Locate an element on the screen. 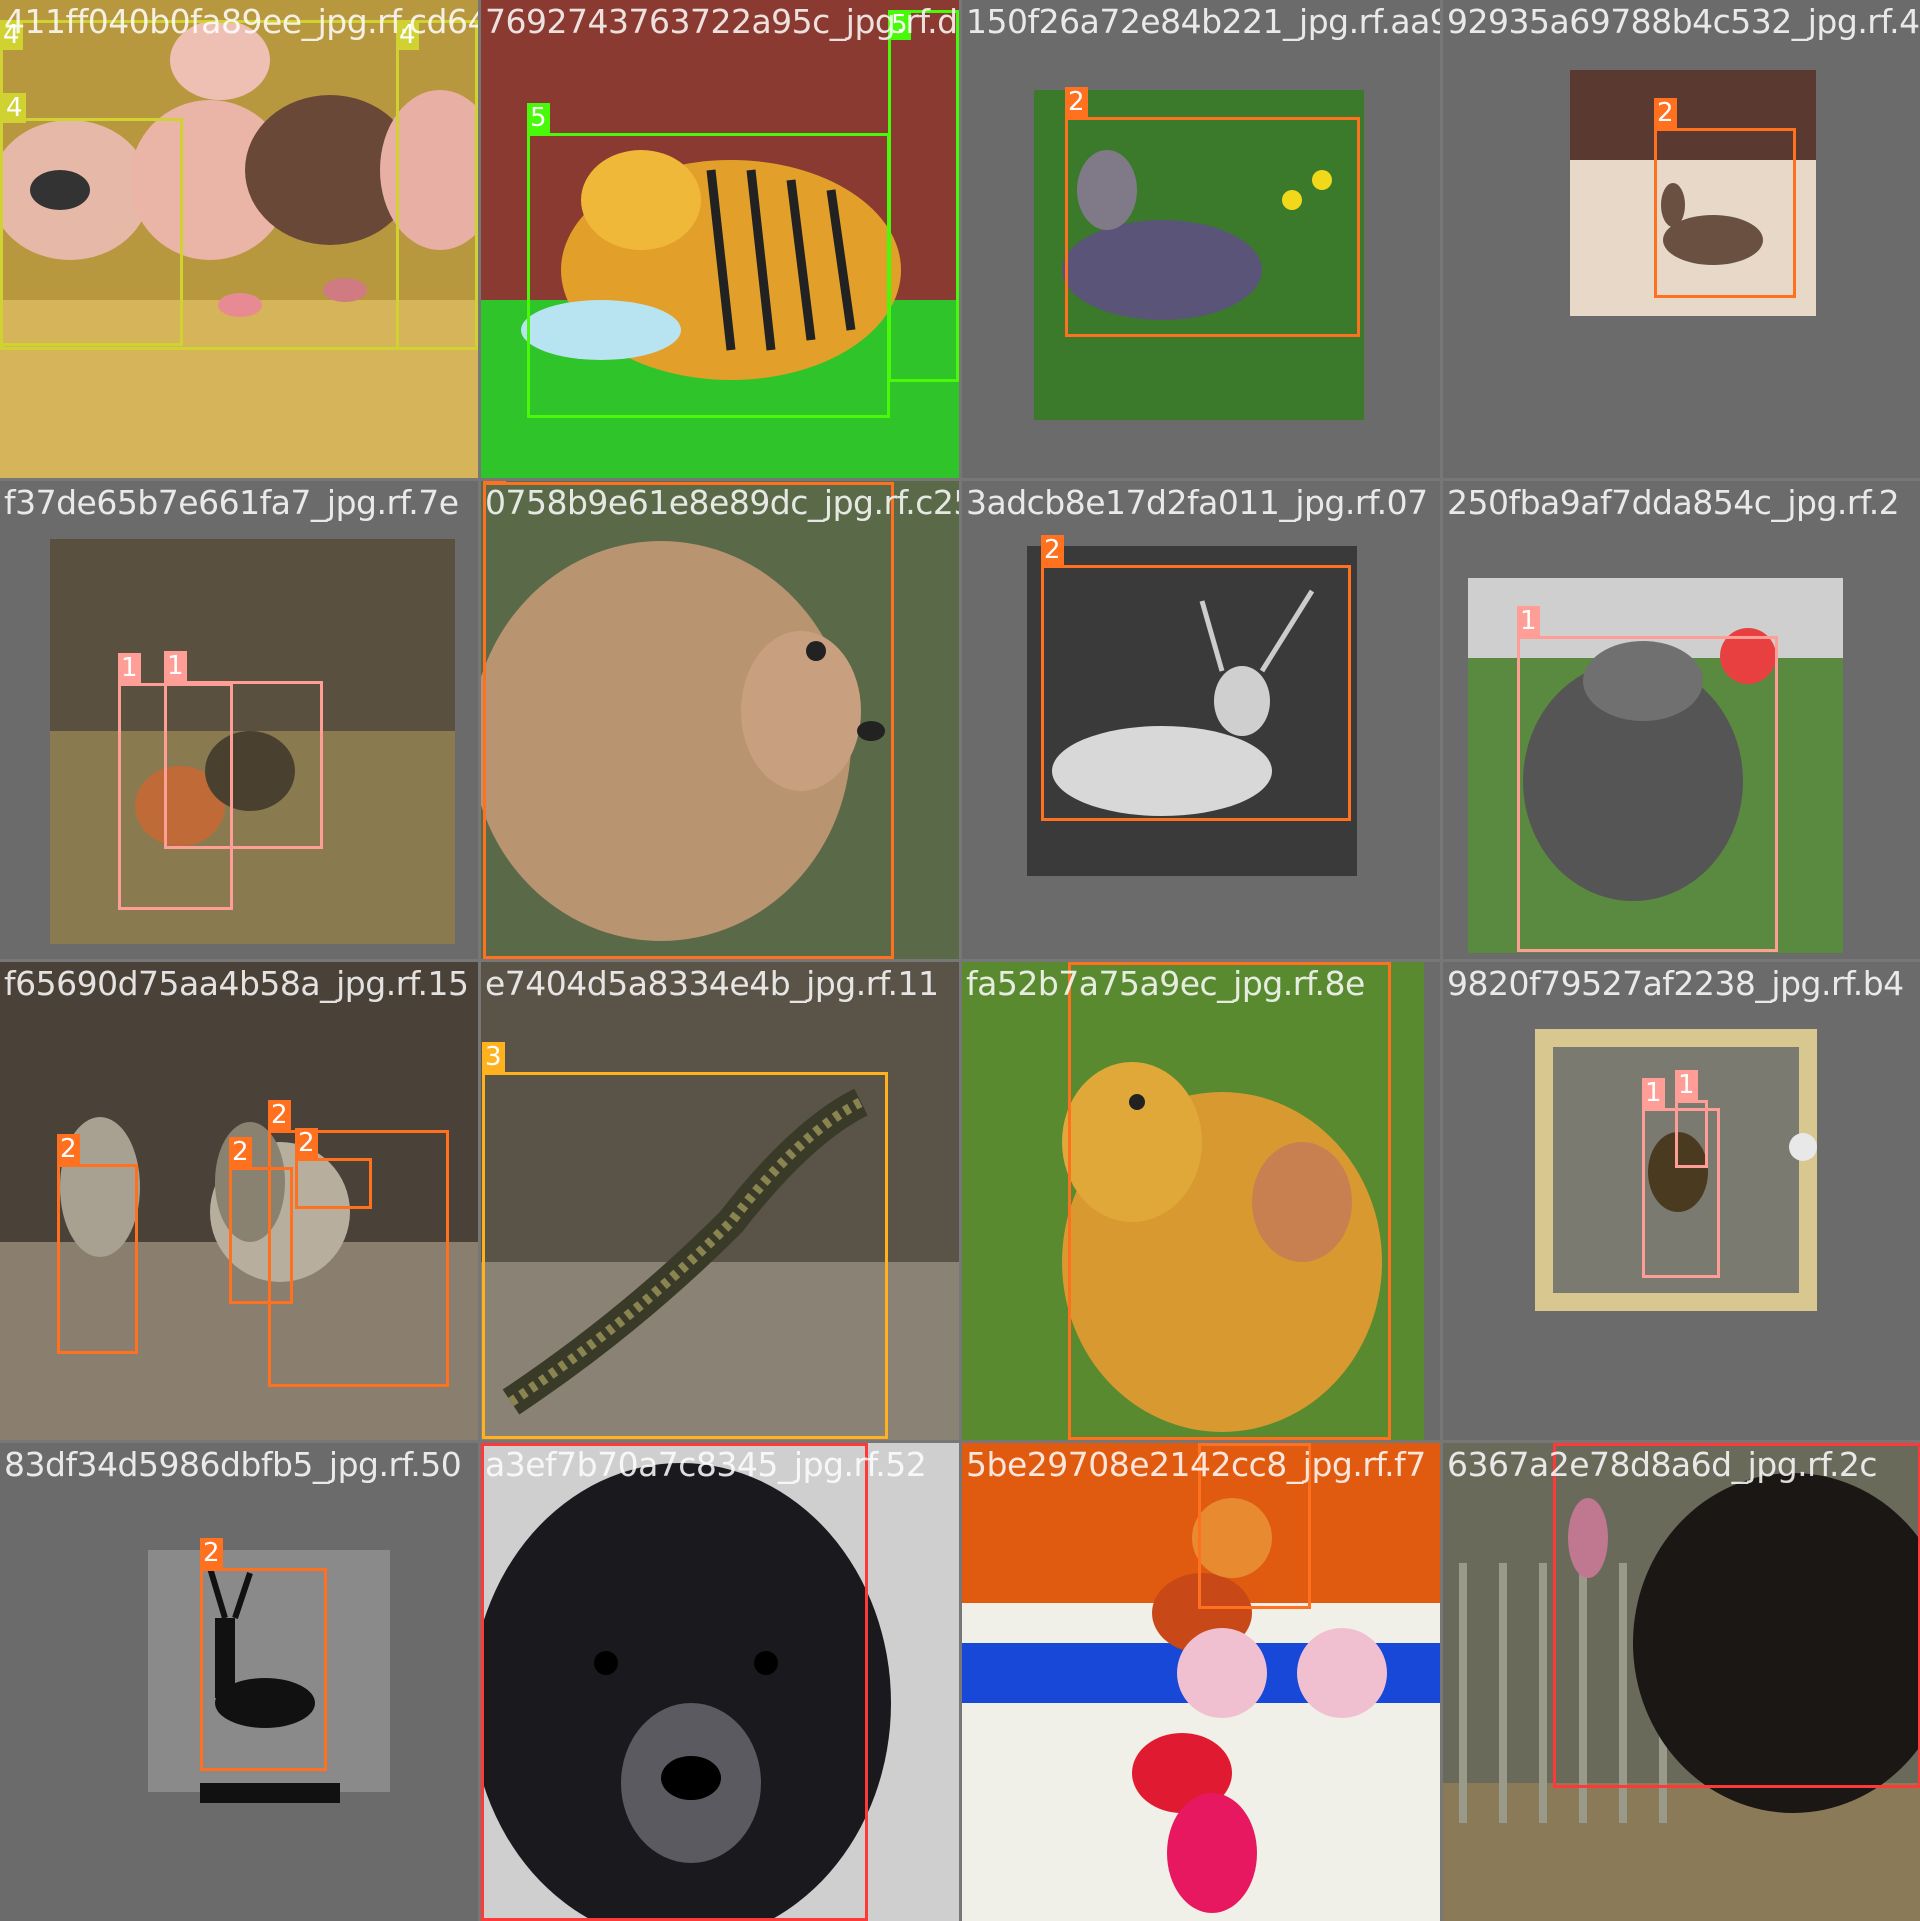  tile-rooster: 9820f79527af2238_jpg.rf.b4 1 1 is located at coordinates (1681, 1201).